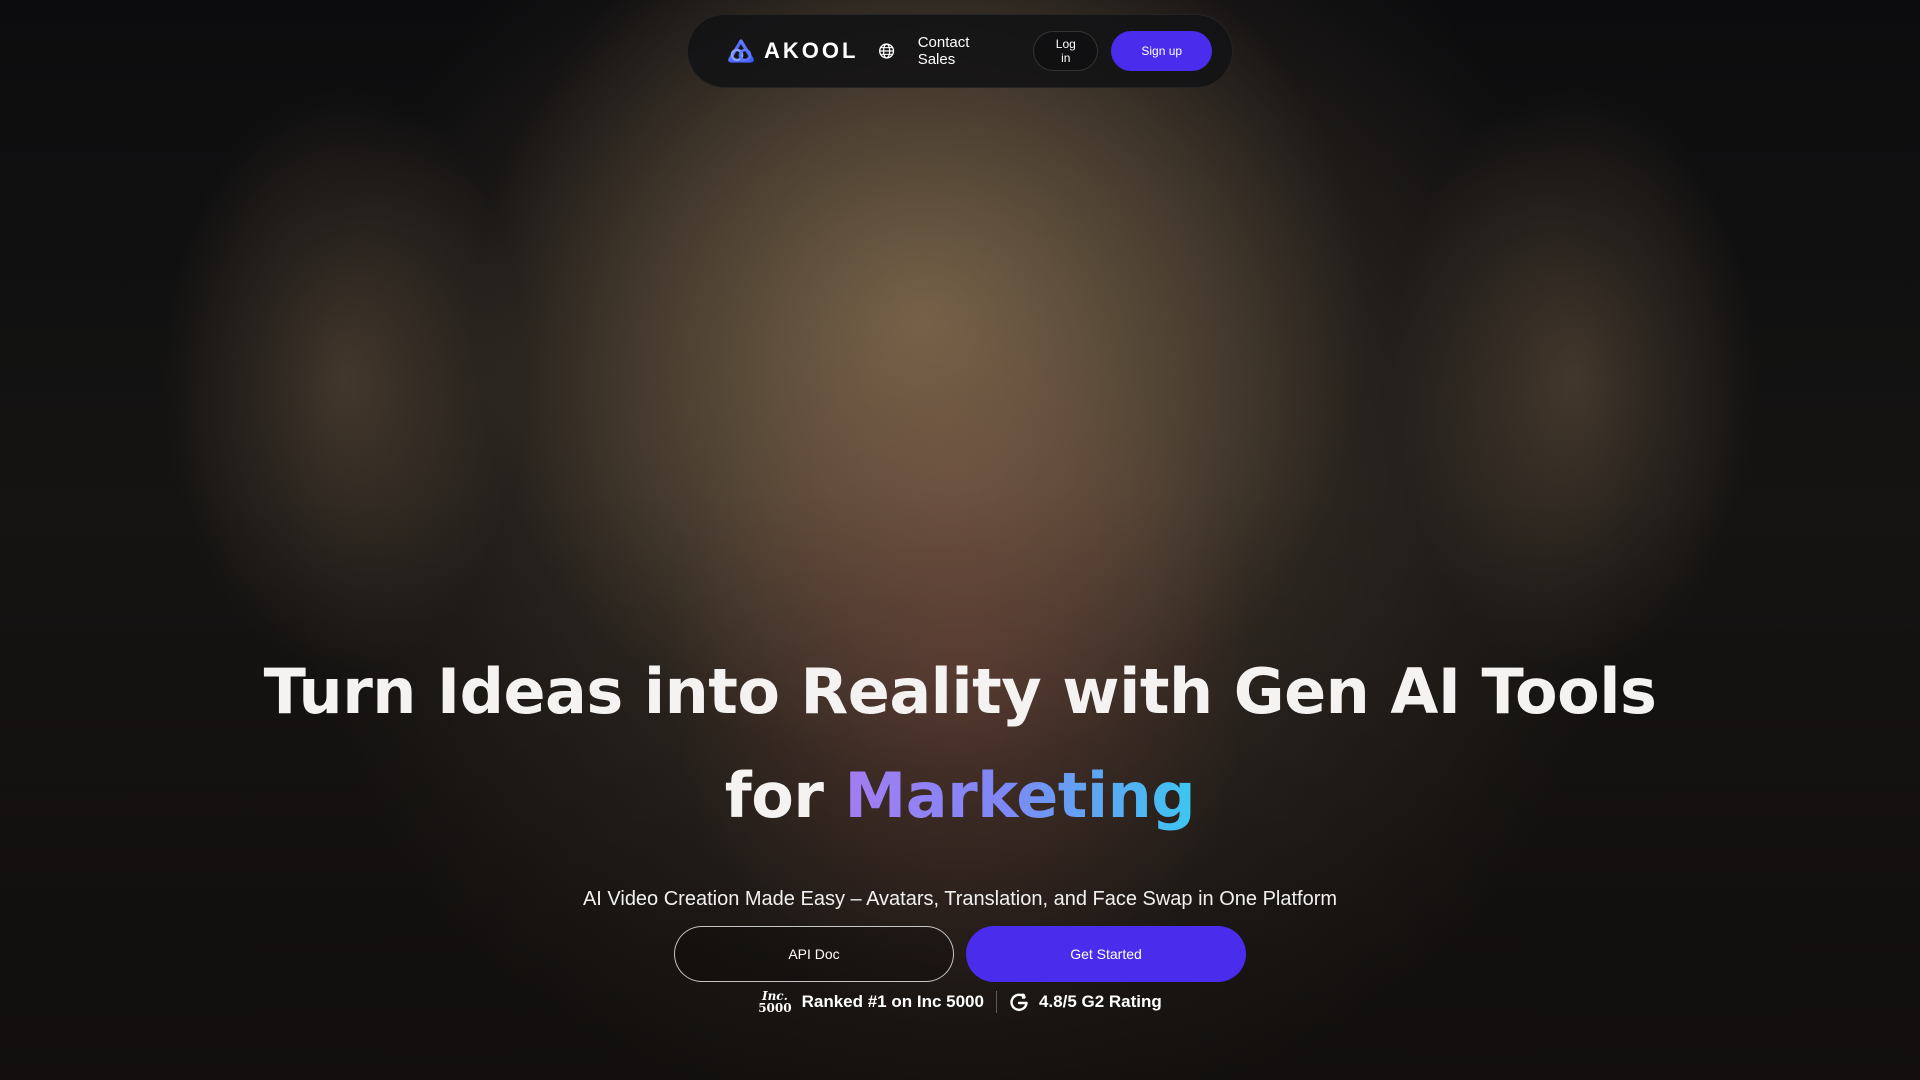 The height and width of the screenshot is (1080, 1920). I want to click on brand-logo: AKOOL, so click(792, 51).